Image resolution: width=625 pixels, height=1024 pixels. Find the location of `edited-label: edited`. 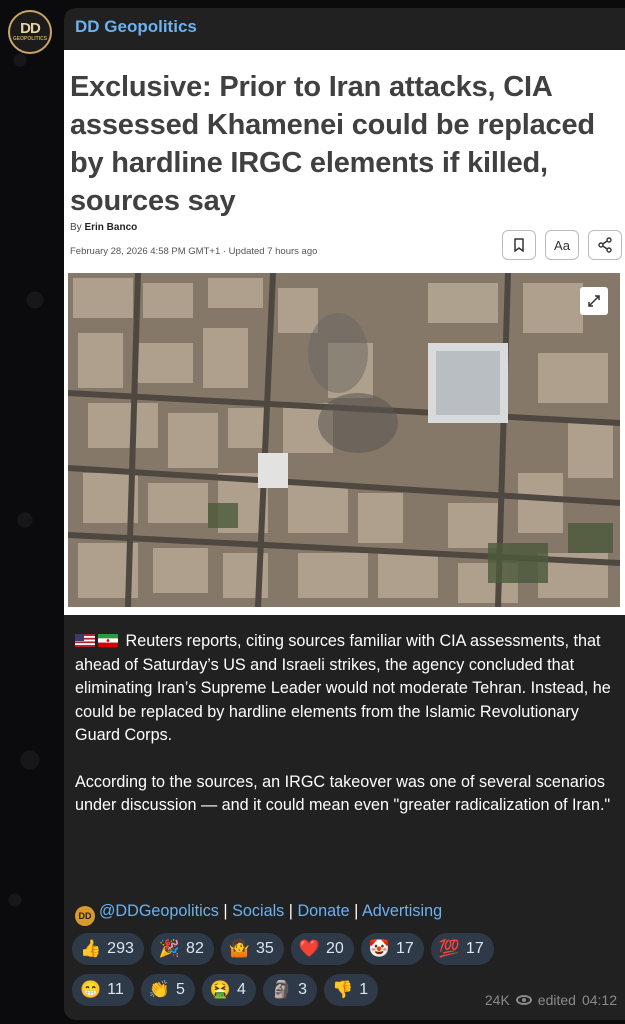

edited-label: edited is located at coordinates (556, 1000).